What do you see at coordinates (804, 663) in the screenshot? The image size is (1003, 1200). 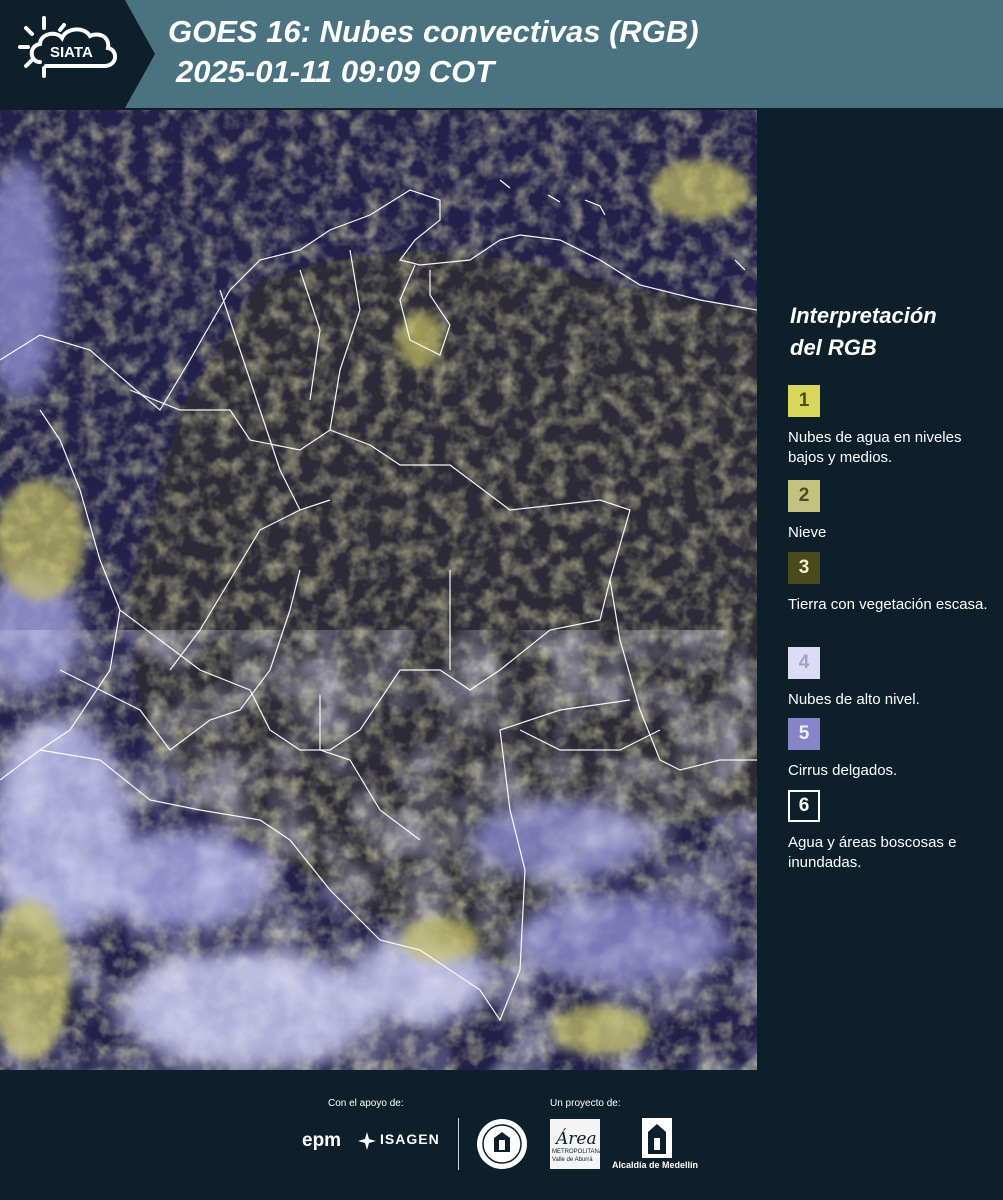 I see `legend-swatch-4: 4` at bounding box center [804, 663].